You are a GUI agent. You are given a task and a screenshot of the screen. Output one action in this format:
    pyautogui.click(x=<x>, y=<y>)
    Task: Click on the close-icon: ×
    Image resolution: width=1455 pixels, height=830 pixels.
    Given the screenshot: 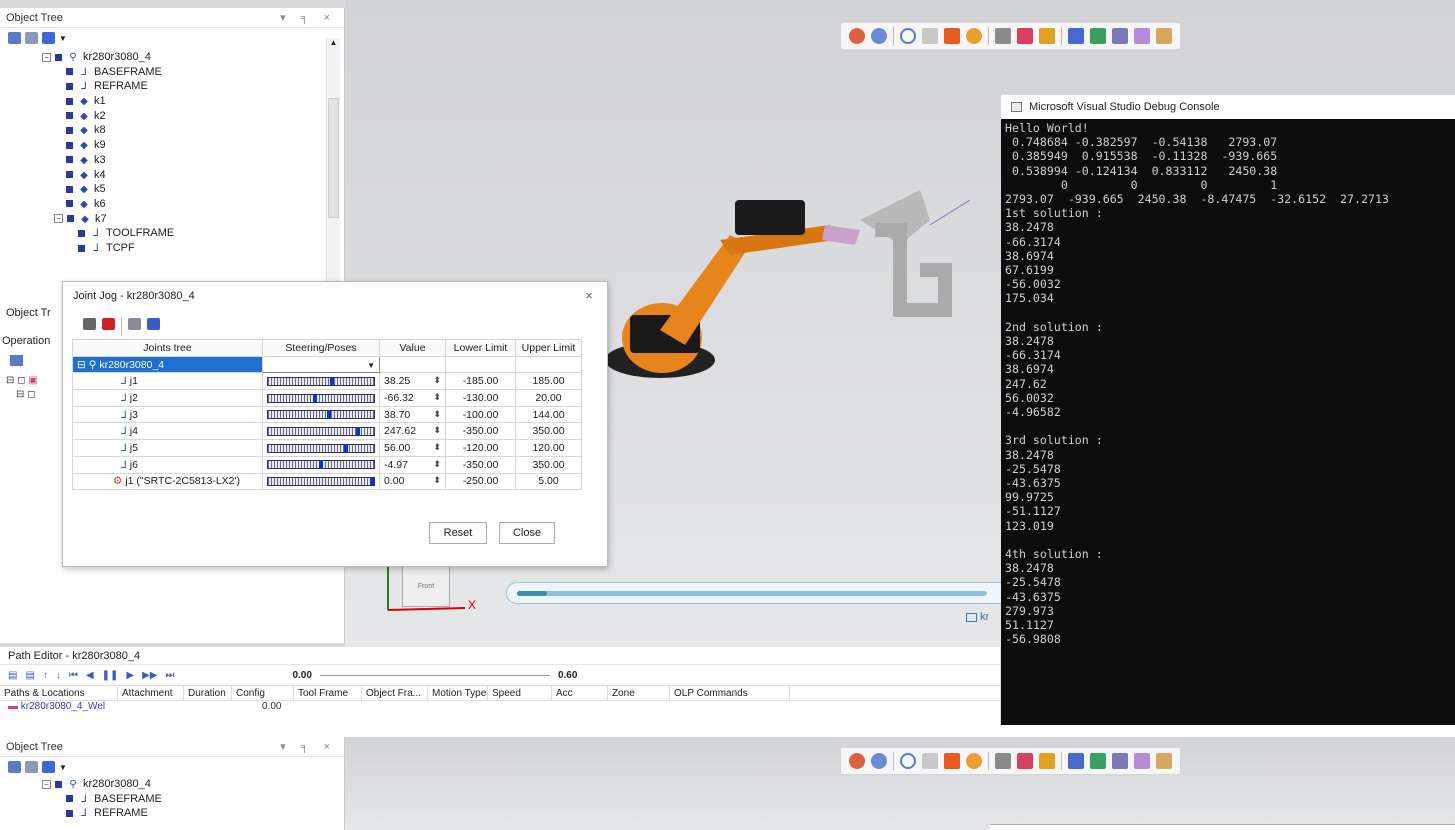 What is the action you would take?
    pyautogui.click(x=589, y=296)
    